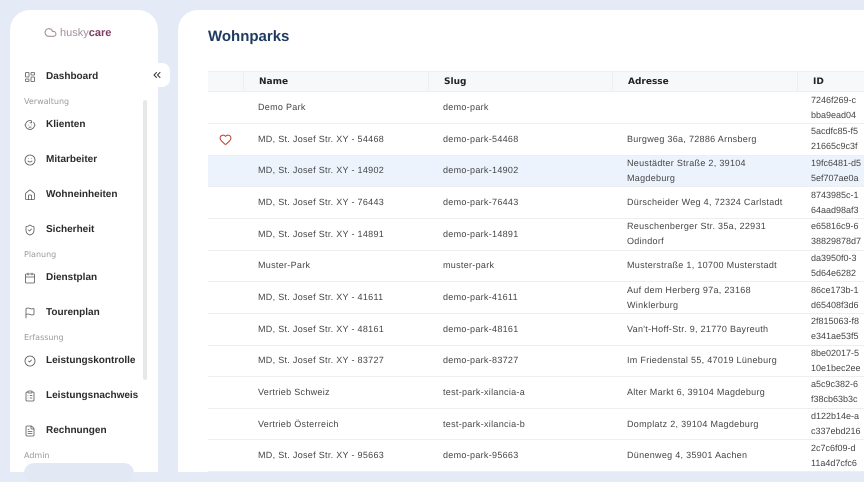  Describe the element at coordinates (321, 139) in the screenshot. I see `table-cell-text: MD, St. Josef Str. XY - 54468` at that location.